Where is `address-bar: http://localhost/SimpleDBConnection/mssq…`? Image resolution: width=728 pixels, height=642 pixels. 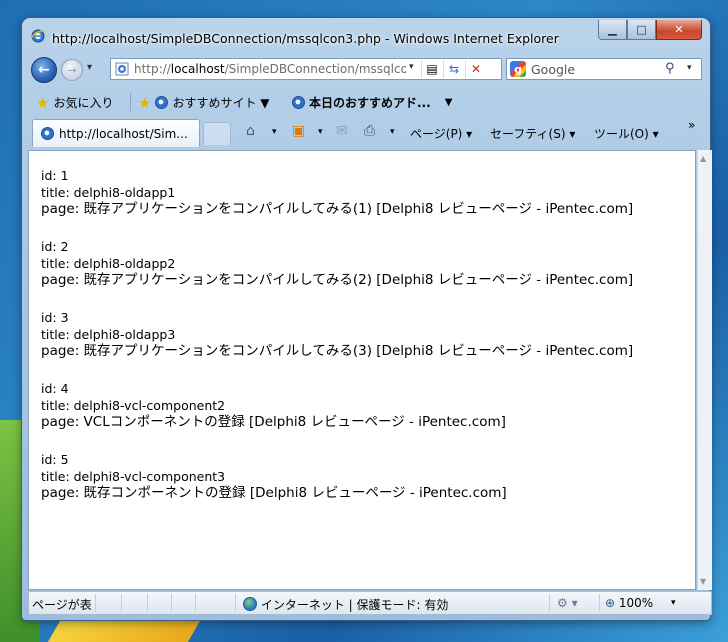 address-bar: http://localhost/SimpleDBConnection/mssq… is located at coordinates (306, 69).